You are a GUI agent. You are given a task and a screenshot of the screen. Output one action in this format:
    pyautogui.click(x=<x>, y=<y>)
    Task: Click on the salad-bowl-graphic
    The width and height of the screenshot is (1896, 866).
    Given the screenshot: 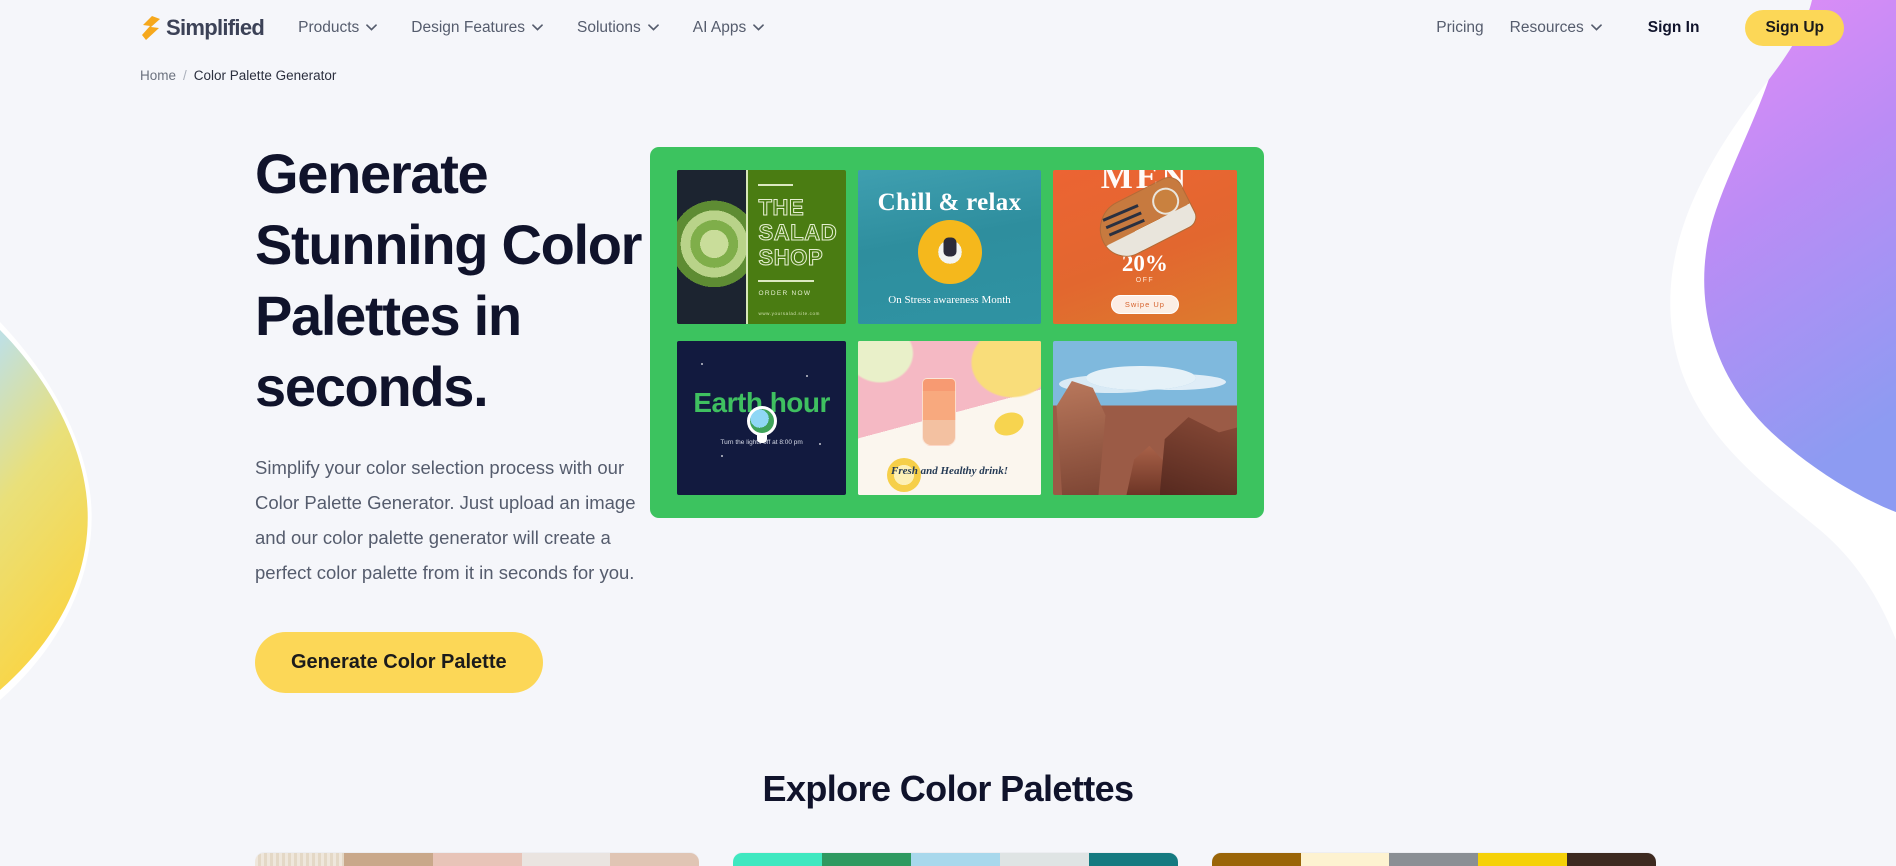 What is the action you would take?
    pyautogui.click(x=712, y=247)
    